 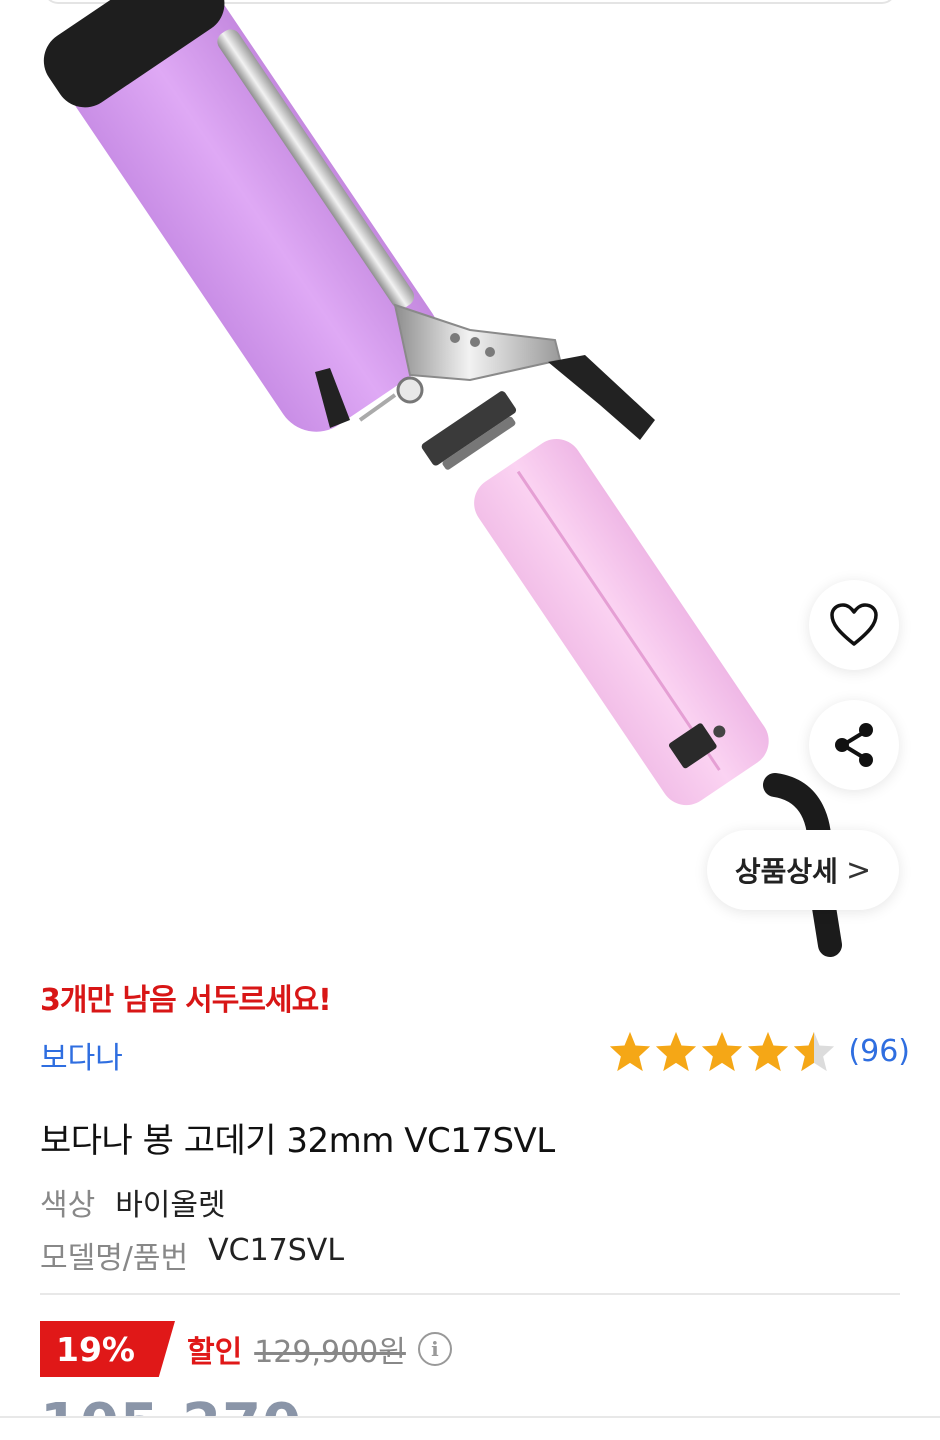 I want to click on info-icon: i, so click(x=434, y=1349).